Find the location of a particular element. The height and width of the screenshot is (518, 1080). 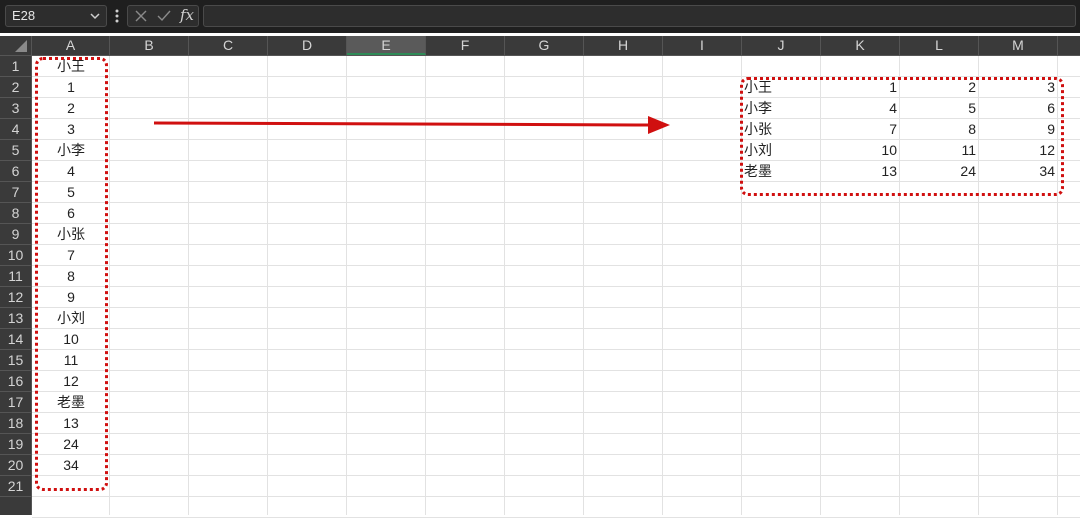

row-header-13: 13 is located at coordinates (15, 318).